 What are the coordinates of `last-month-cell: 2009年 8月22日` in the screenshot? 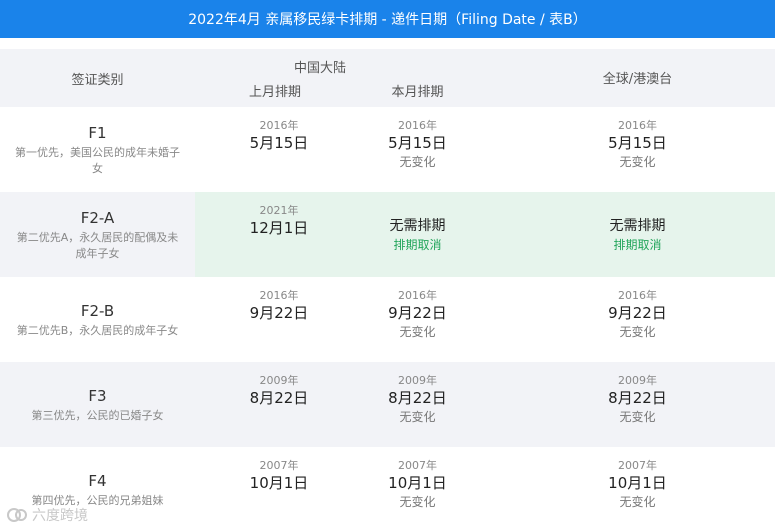 It's located at (279, 404).